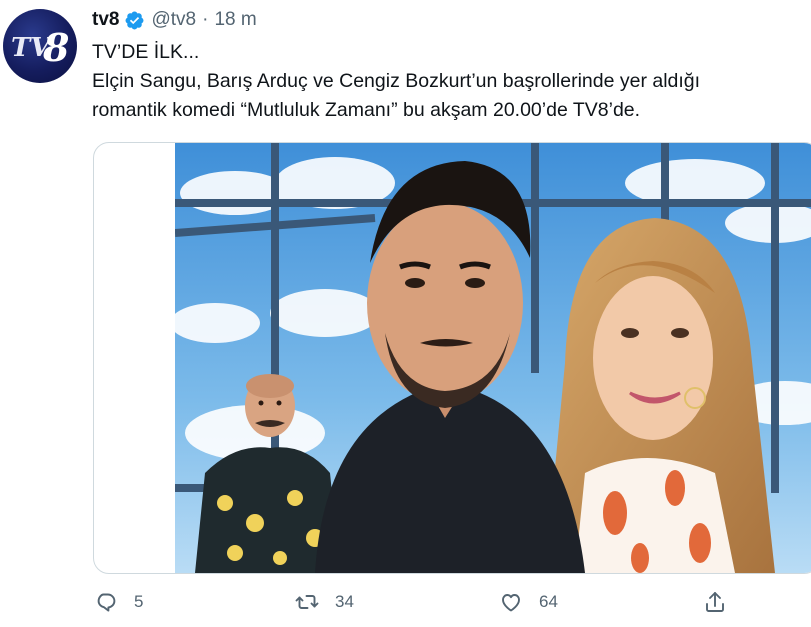 This screenshot has height=627, width=811. I want to click on share-button, so click(715, 602).